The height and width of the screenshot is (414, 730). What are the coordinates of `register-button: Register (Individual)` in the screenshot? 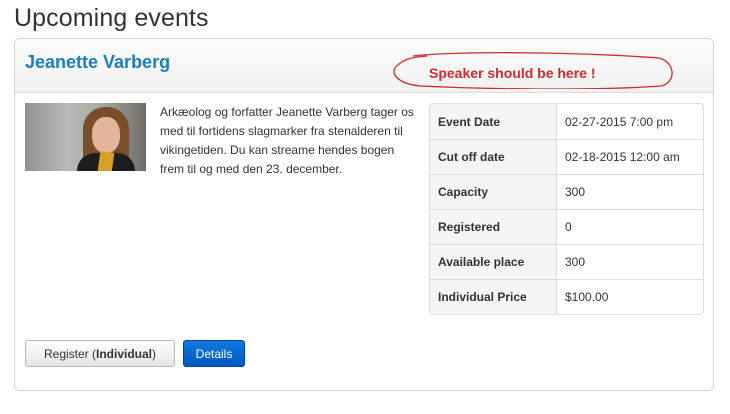 It's located at (100, 353).